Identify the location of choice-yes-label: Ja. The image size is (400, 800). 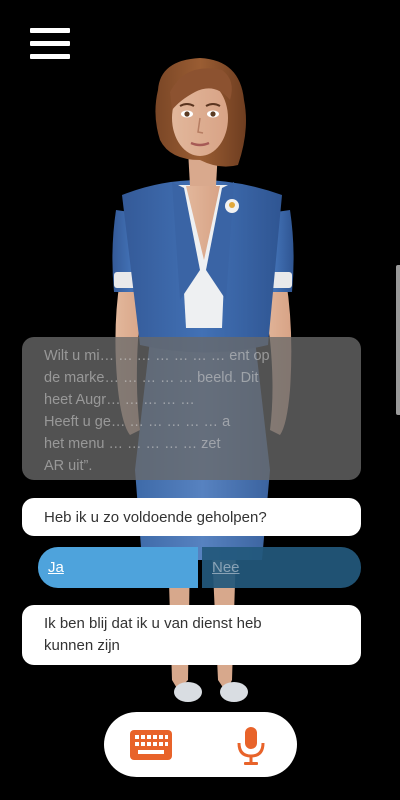
(56, 567).